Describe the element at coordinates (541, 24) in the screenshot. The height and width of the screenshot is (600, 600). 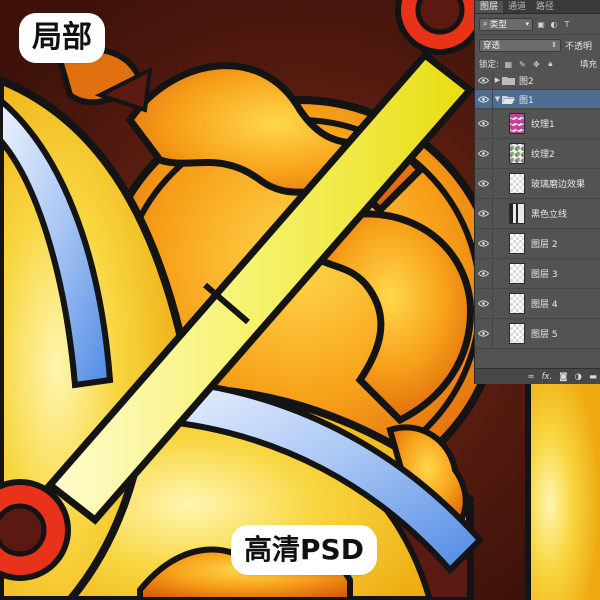
I see `image-filter-icon: ▣` at that location.